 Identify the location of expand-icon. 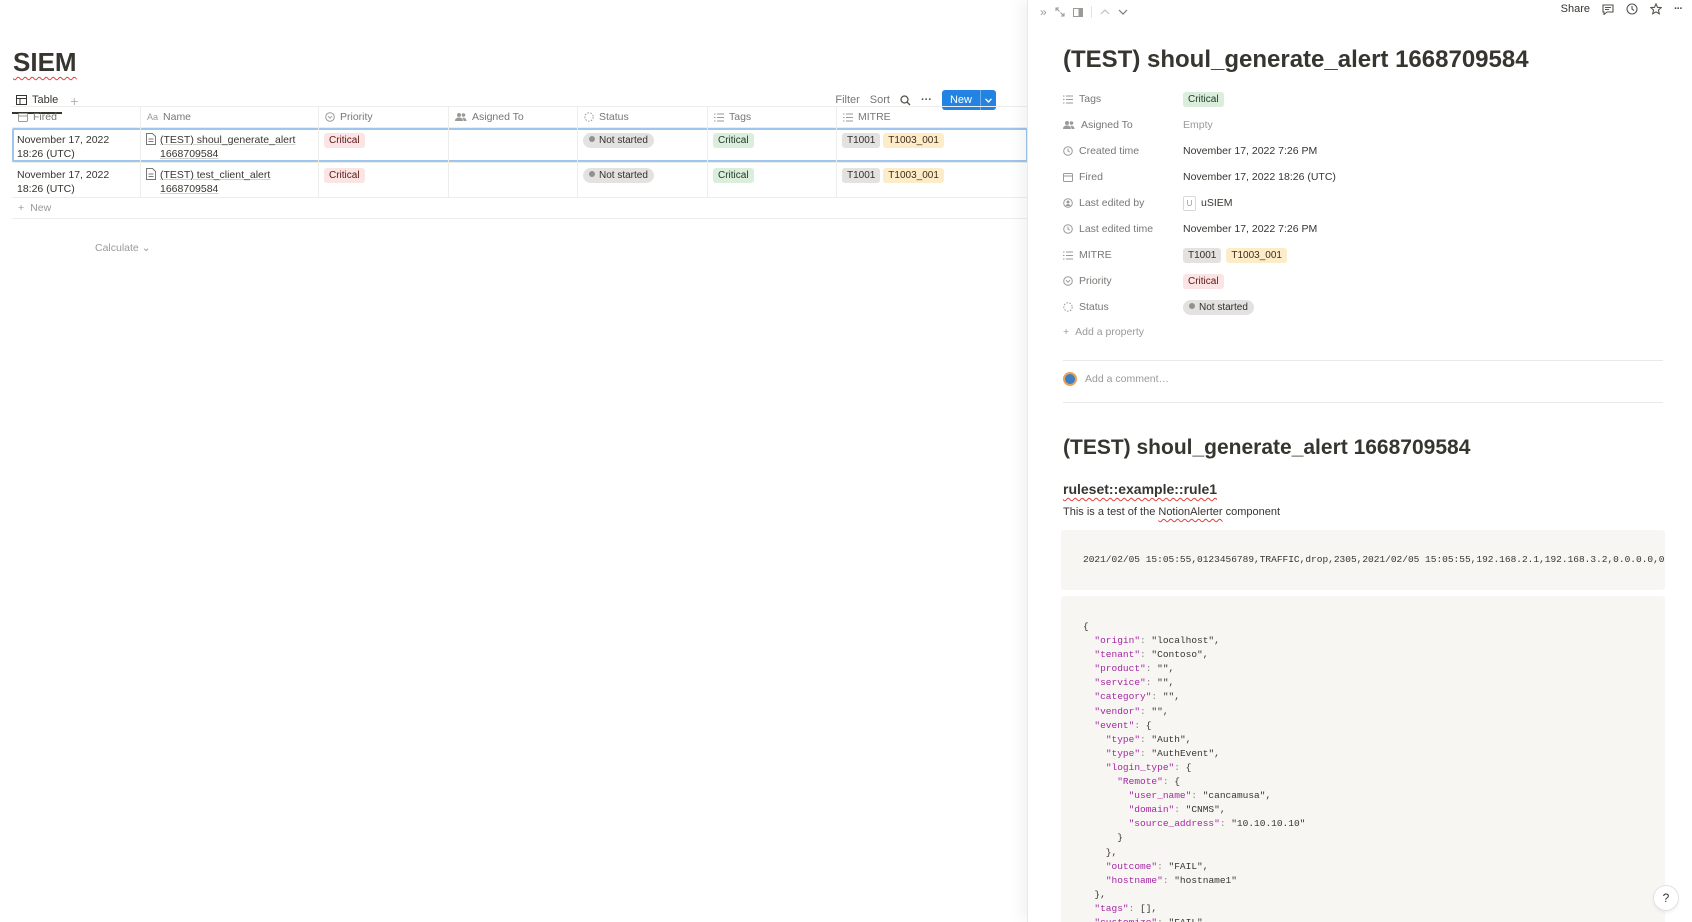
(1060, 12).